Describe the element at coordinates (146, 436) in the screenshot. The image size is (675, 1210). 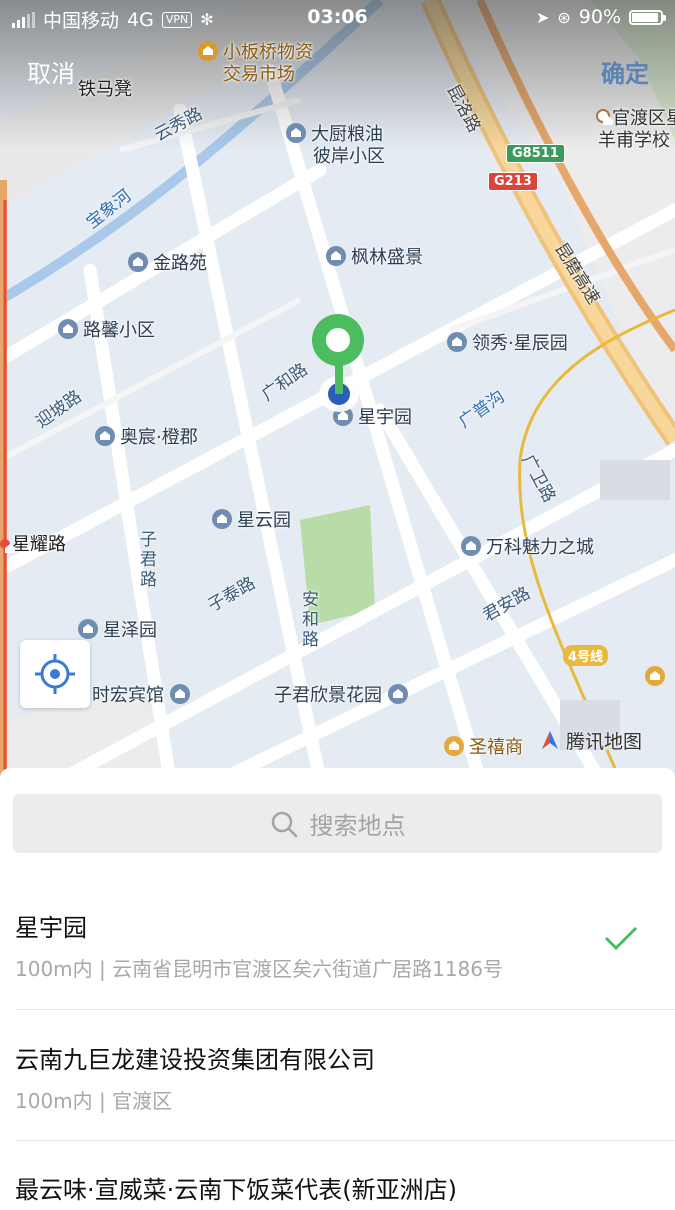
I see `map-label: 奥宸·橙郡` at that location.